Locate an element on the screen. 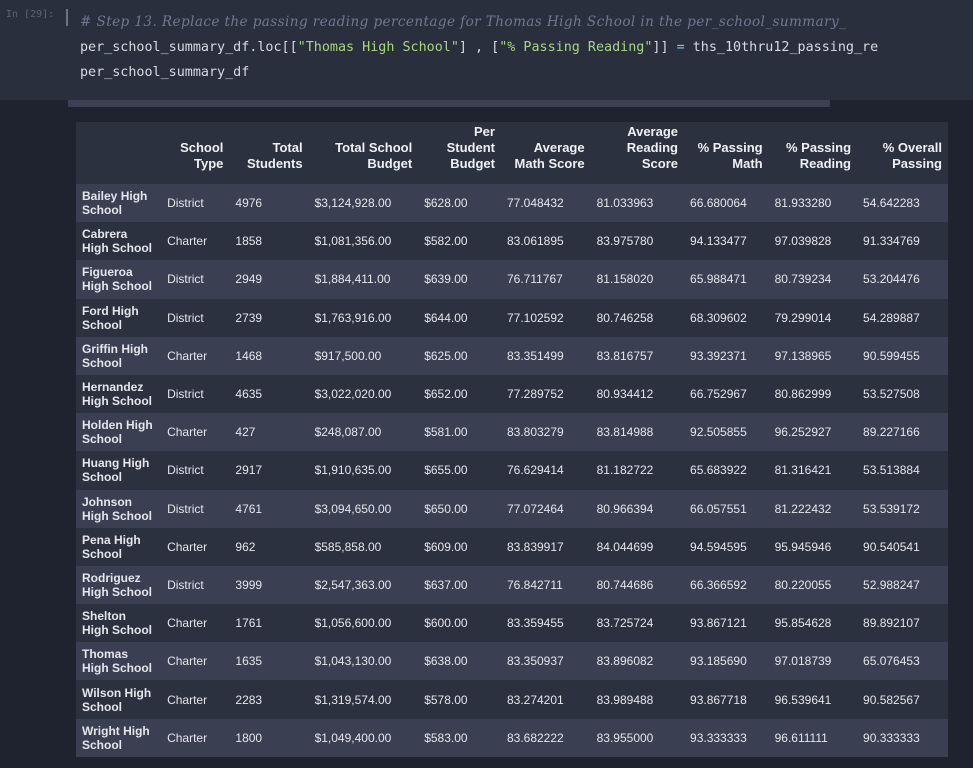  table-cell: $1,081,356.00 is located at coordinates (353, 241).